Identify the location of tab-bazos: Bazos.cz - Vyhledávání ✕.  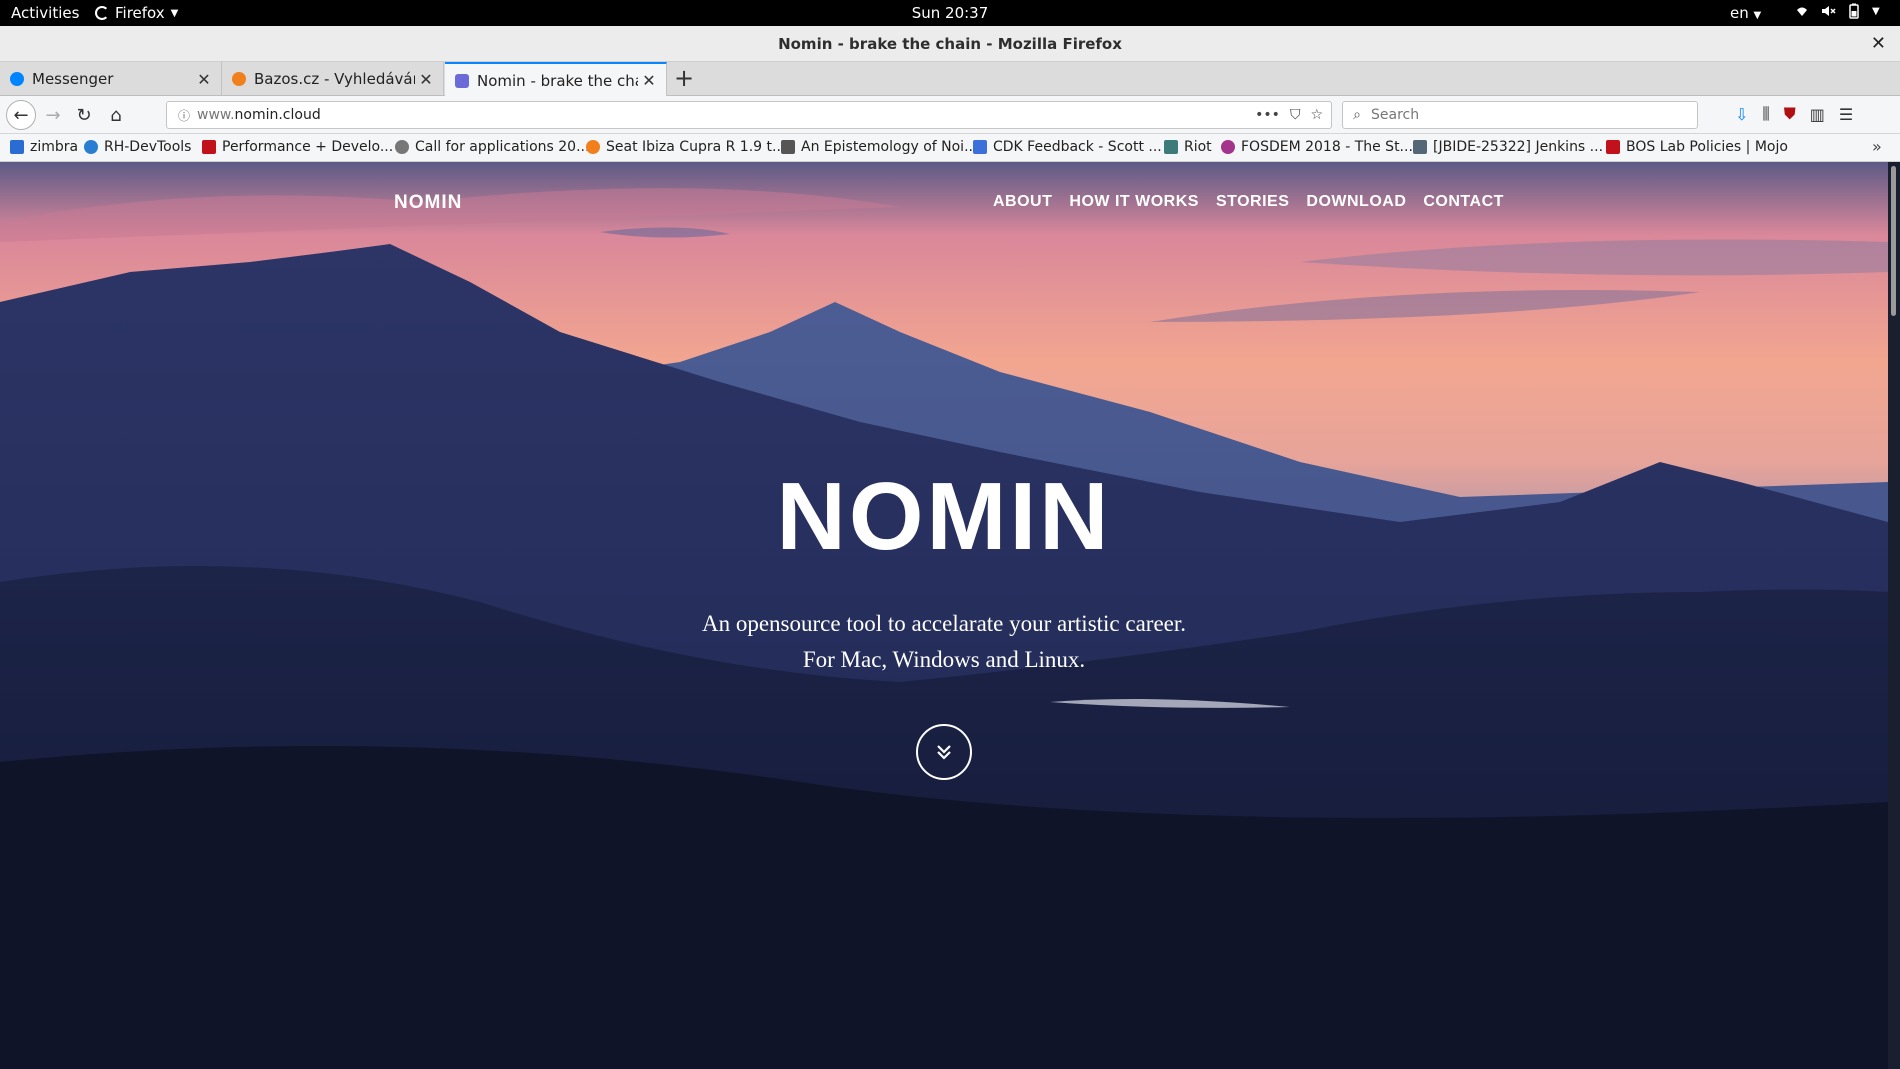
(333, 79).